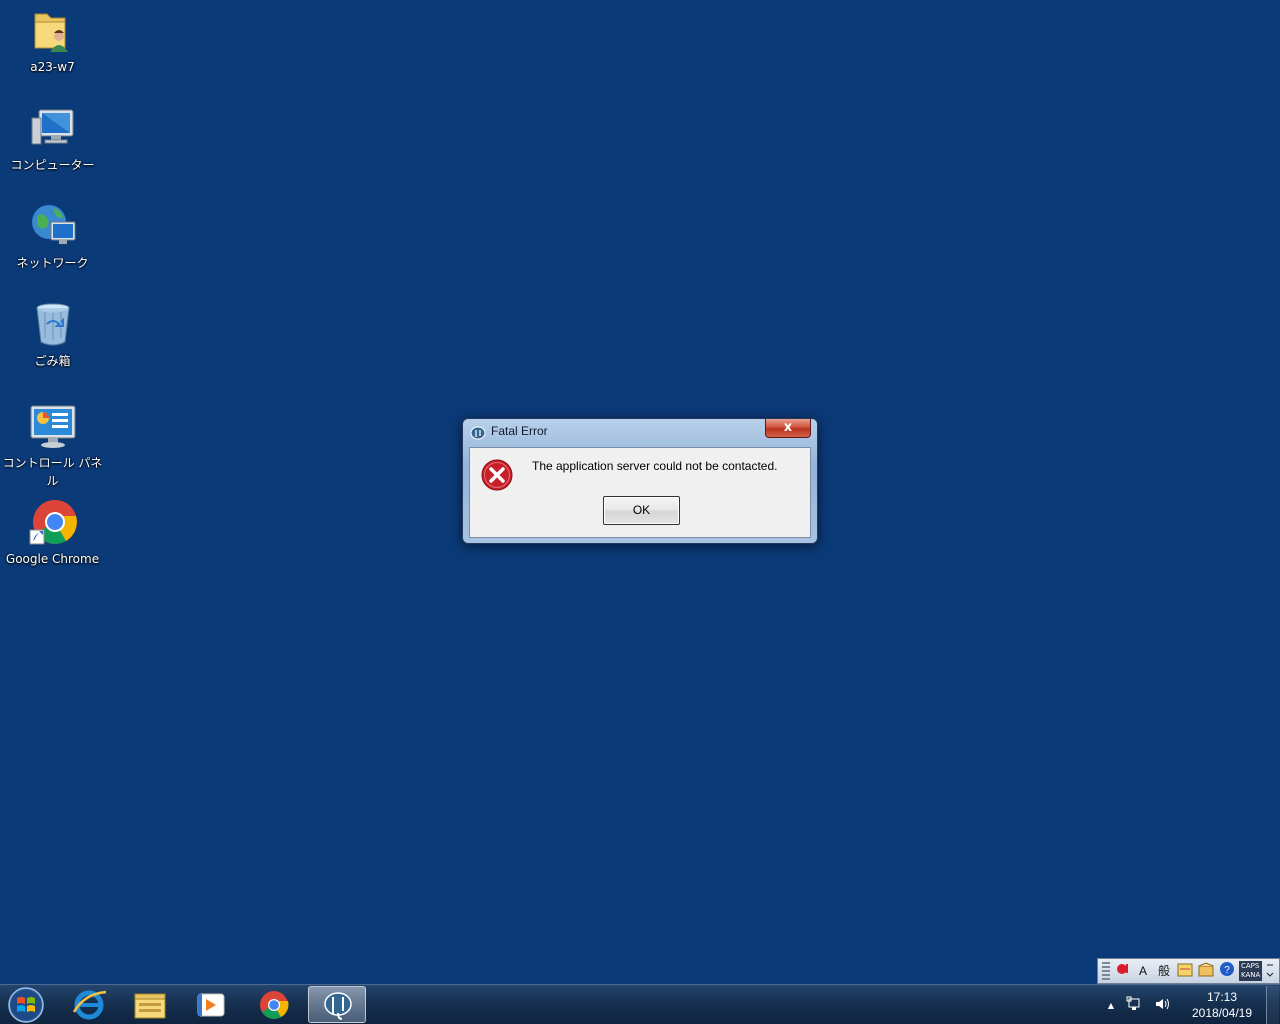 The width and height of the screenshot is (1280, 1024). What do you see at coordinates (53, 426) in the screenshot?
I see `control-panel-icon` at bounding box center [53, 426].